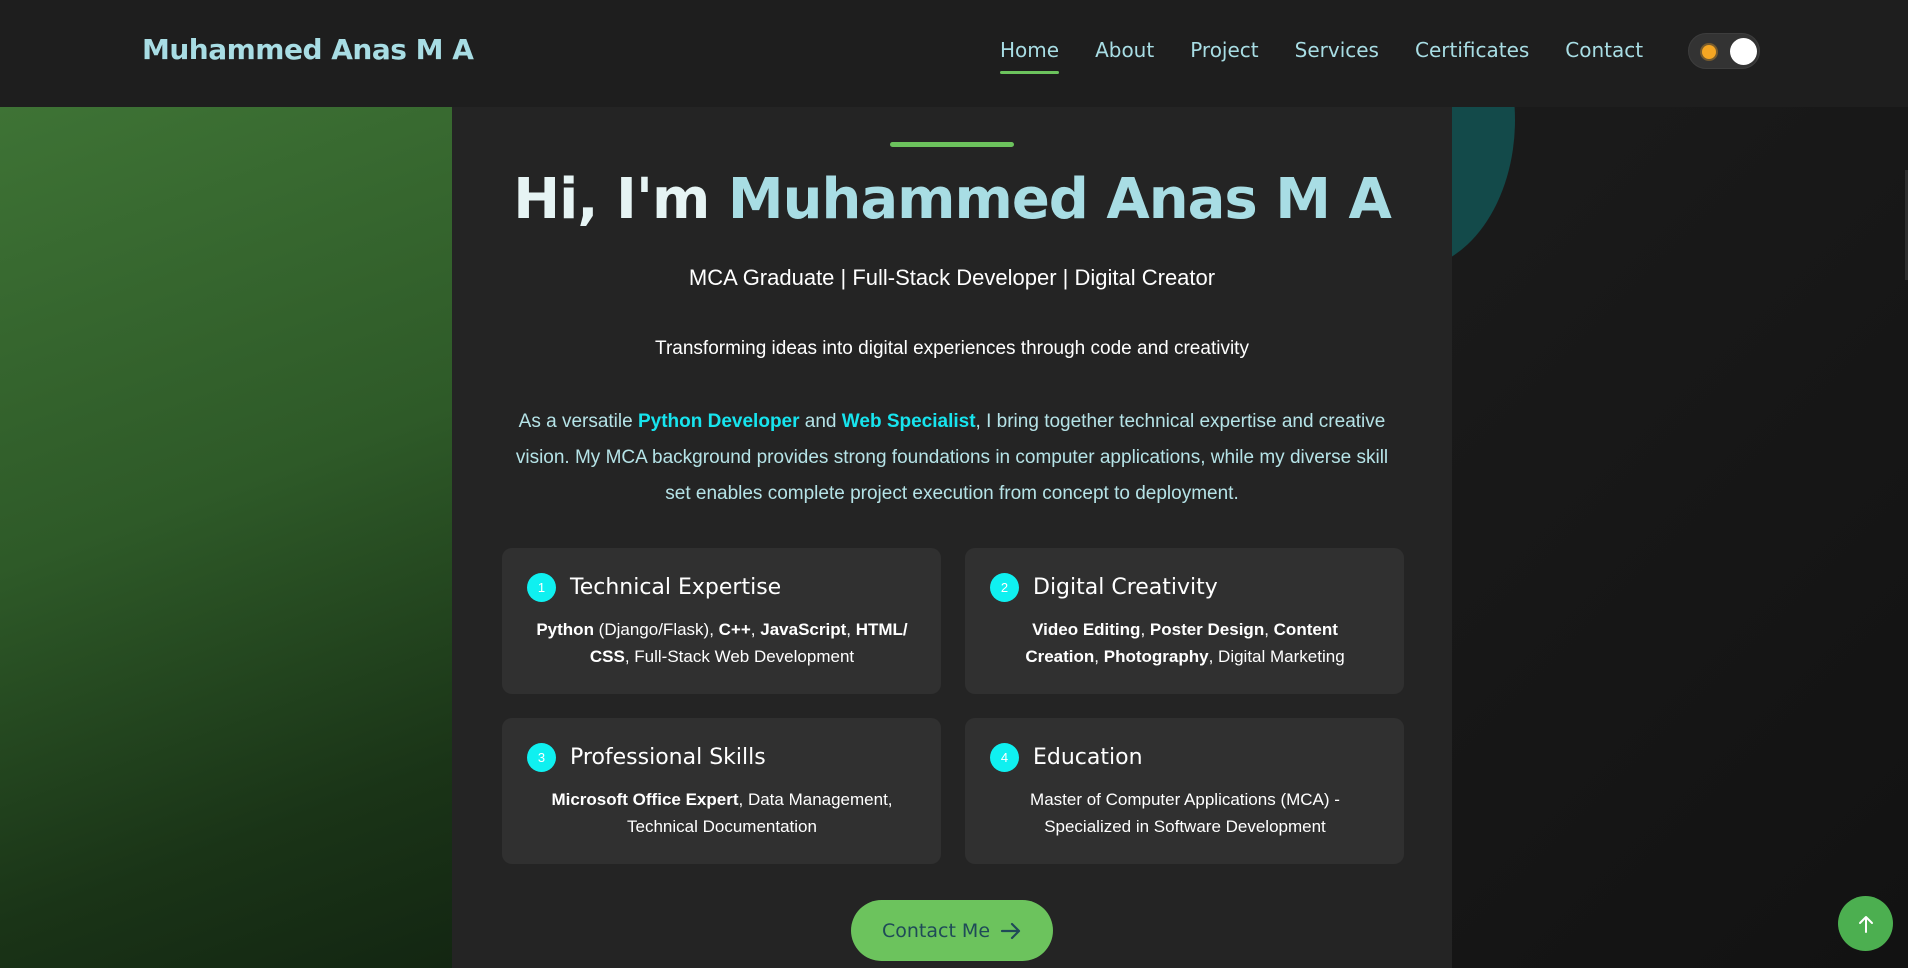 The width and height of the screenshot is (1908, 968). I want to click on arrow-right-icon, so click(1010, 930).